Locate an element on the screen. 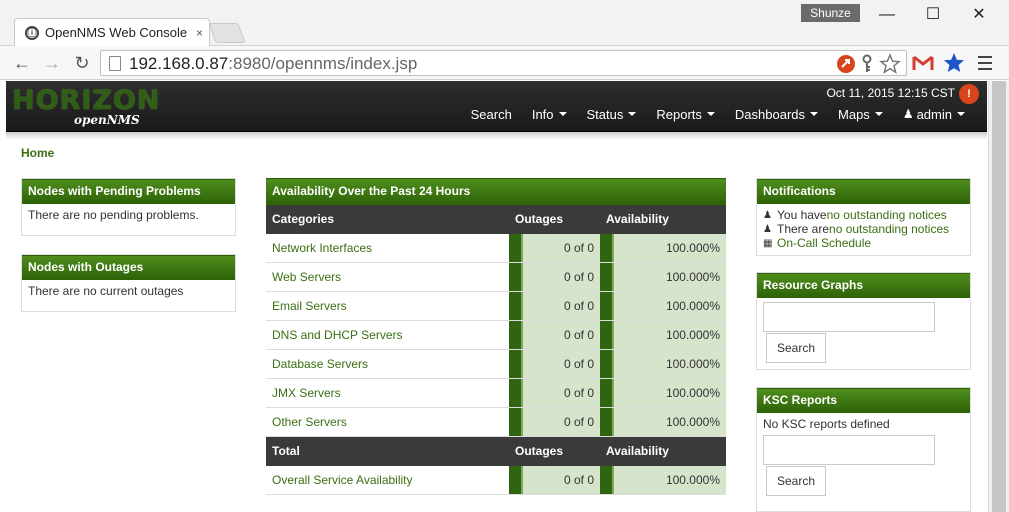 Image resolution: width=1009 pixels, height=512 pixels. panel-title: Nodes with Pending Problems is located at coordinates (128, 191).